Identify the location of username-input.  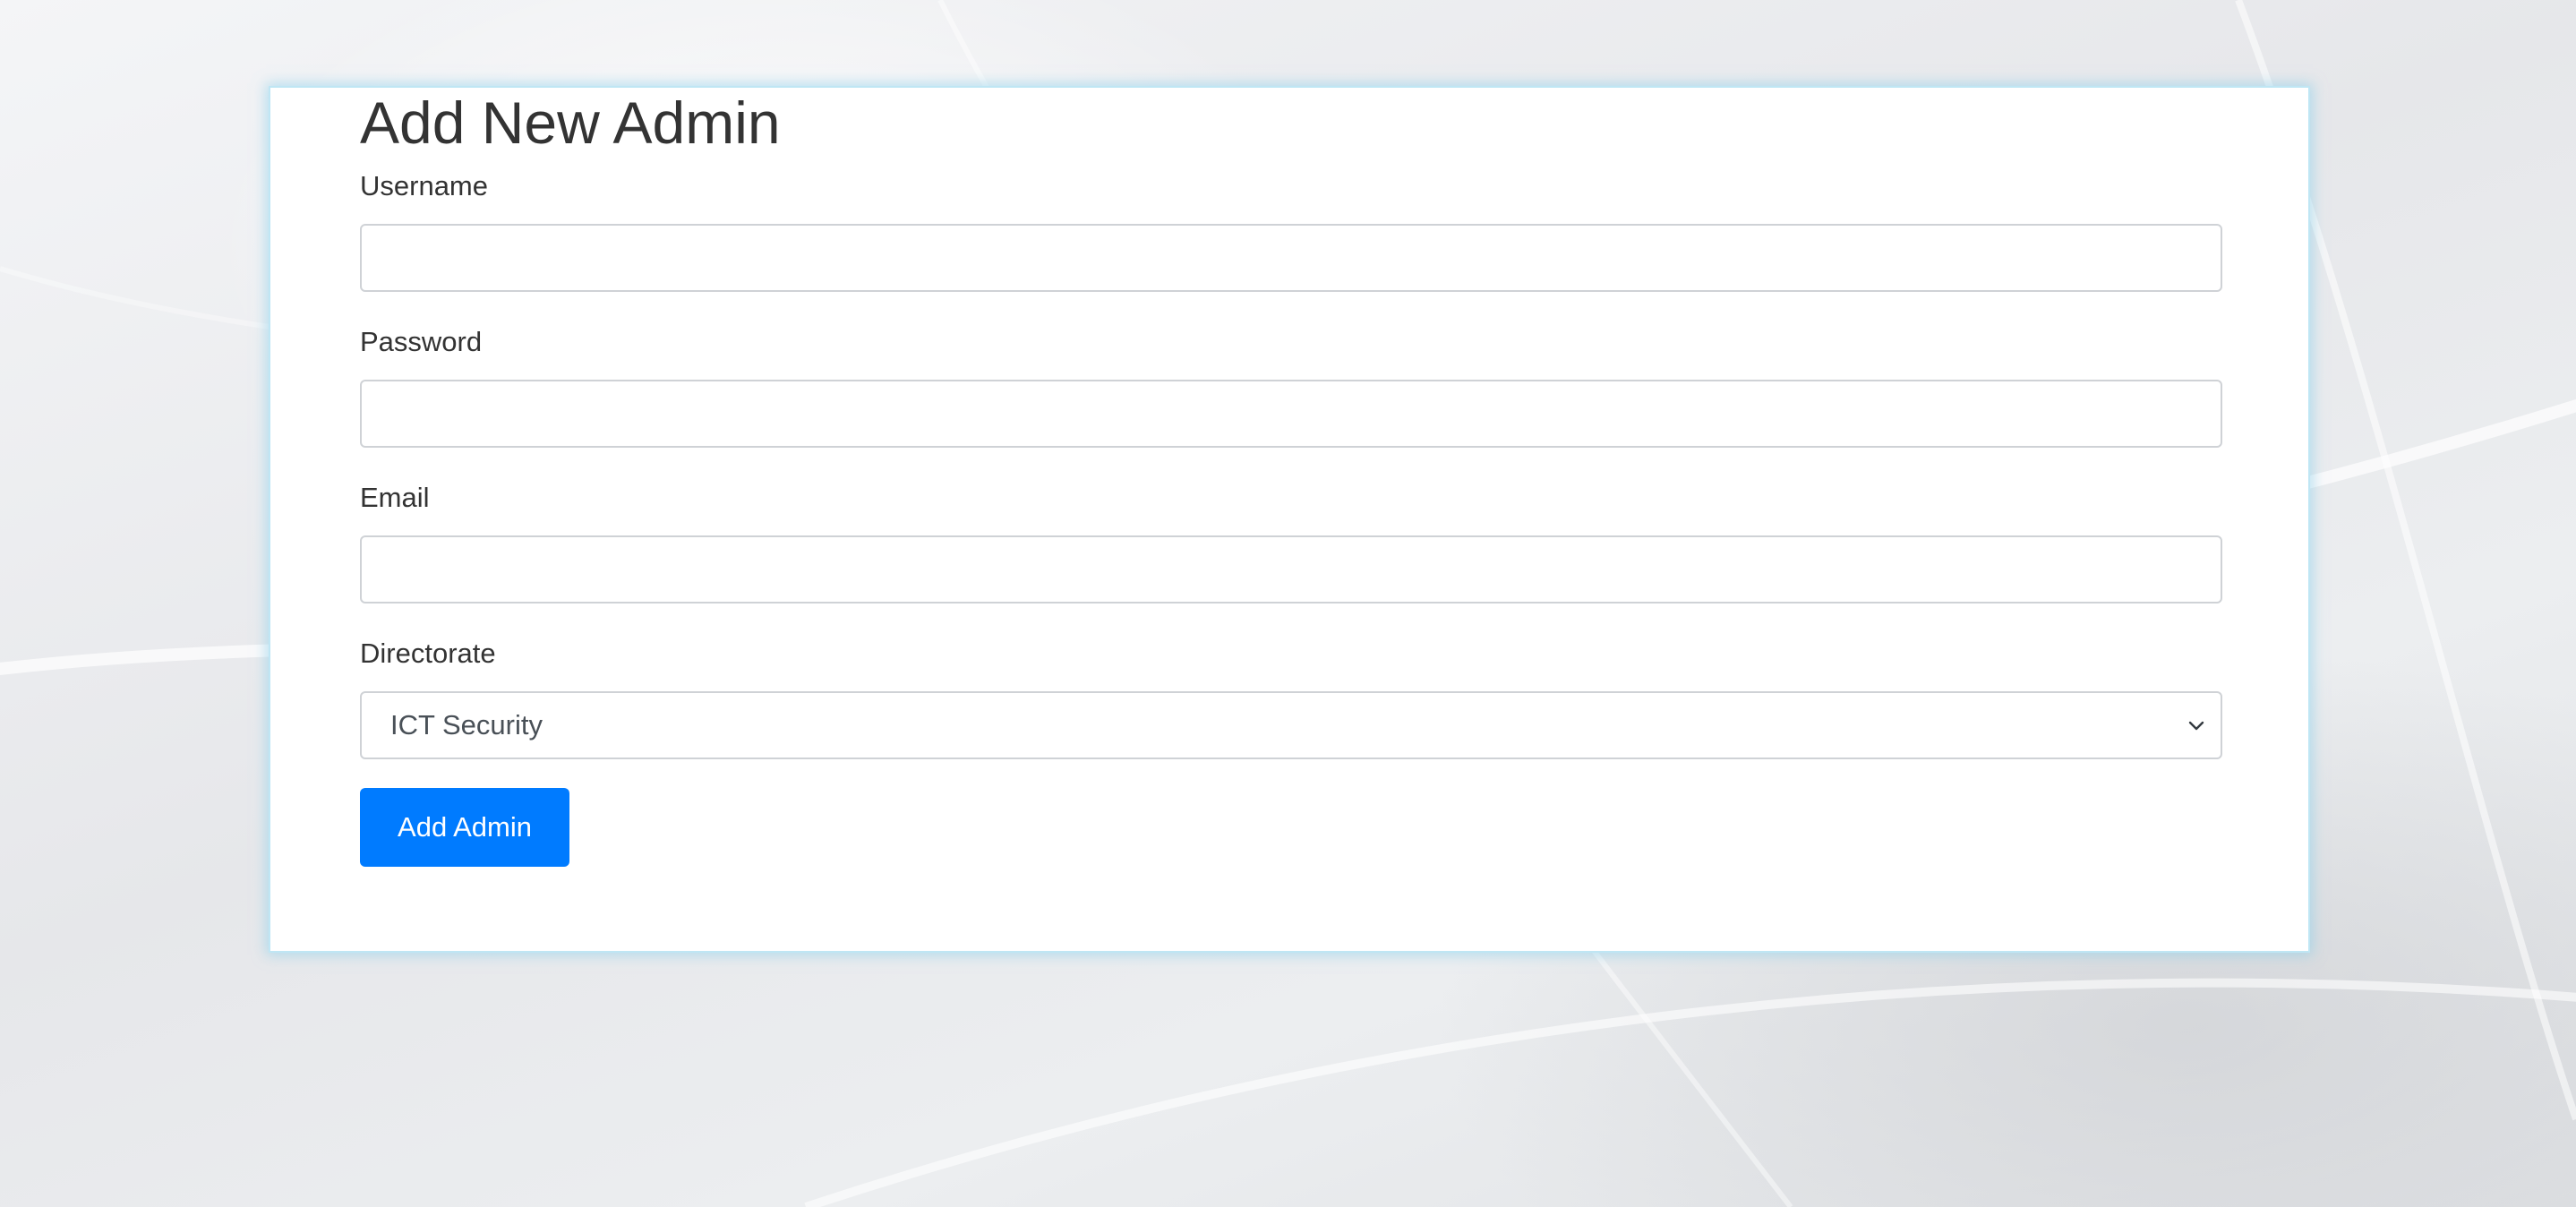
(1291, 258).